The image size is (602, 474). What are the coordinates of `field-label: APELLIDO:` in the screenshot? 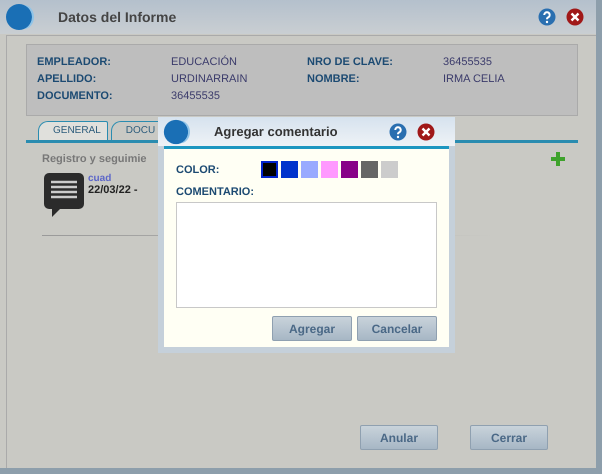 It's located at (67, 79).